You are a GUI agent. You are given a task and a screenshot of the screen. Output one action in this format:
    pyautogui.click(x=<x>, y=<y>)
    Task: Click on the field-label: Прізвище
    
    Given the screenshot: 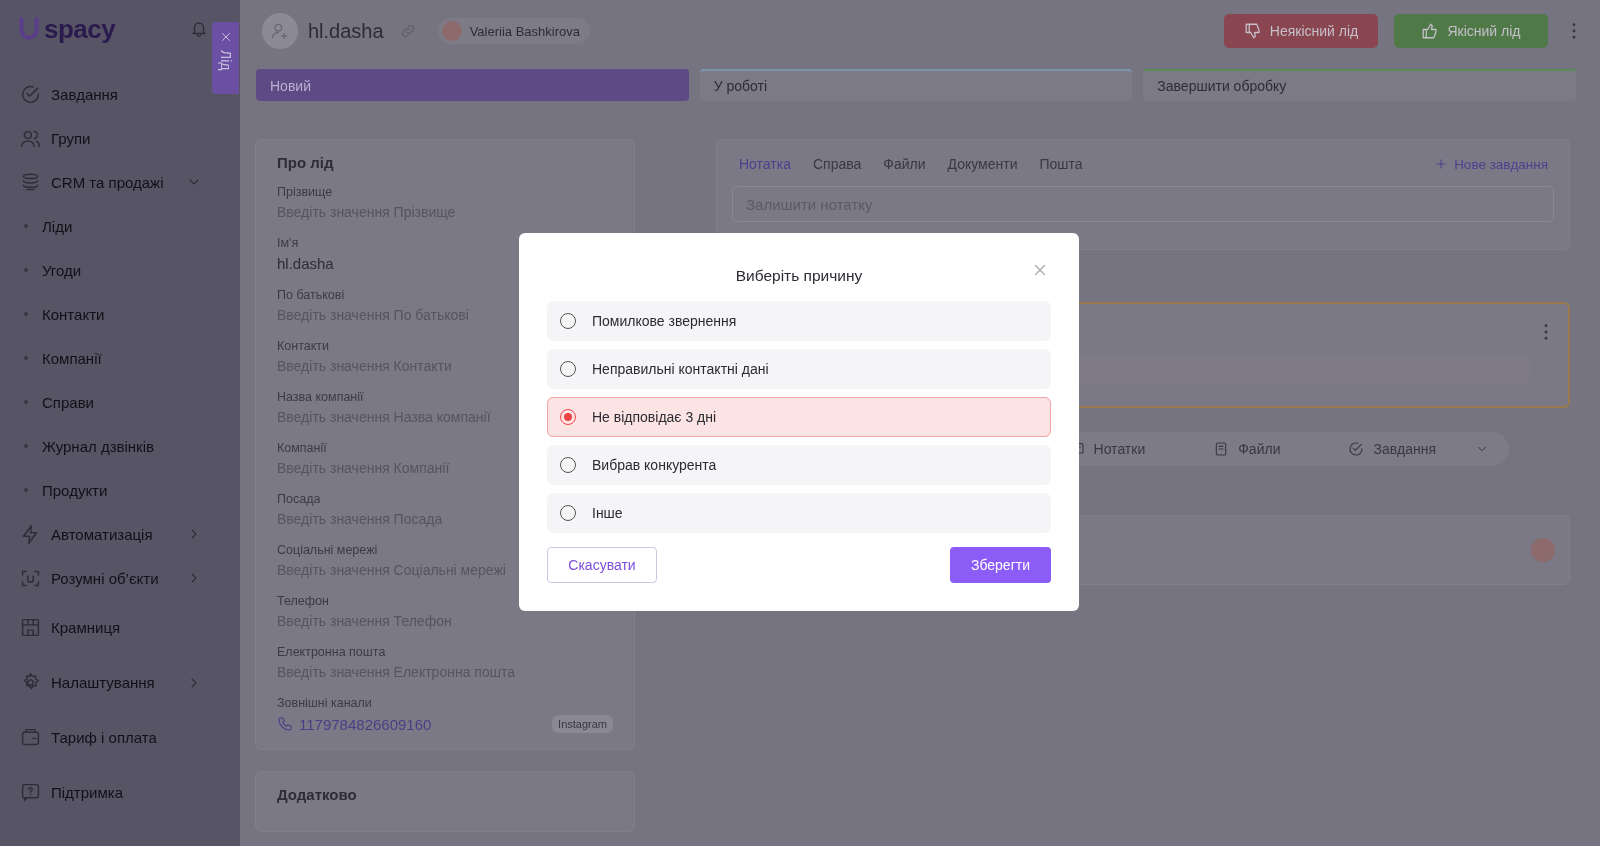 What is the action you would take?
    pyautogui.click(x=305, y=192)
    